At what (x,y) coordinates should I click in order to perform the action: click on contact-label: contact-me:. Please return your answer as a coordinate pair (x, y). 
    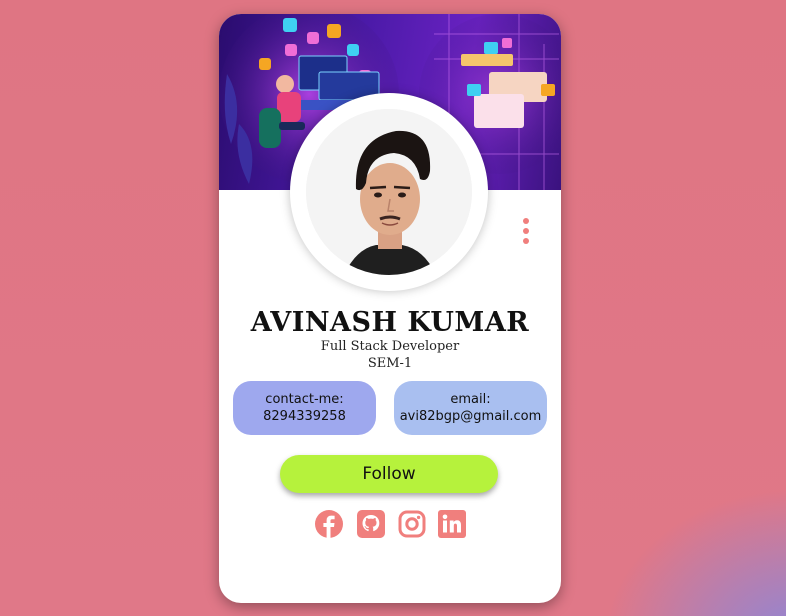
    Looking at the image, I should click on (304, 399).